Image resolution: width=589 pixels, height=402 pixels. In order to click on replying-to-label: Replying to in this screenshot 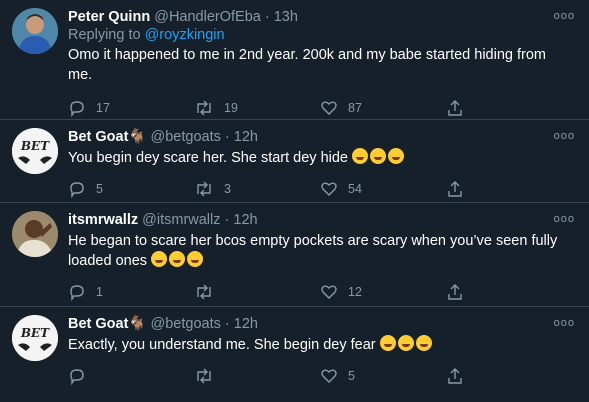, I will do `click(104, 35)`.